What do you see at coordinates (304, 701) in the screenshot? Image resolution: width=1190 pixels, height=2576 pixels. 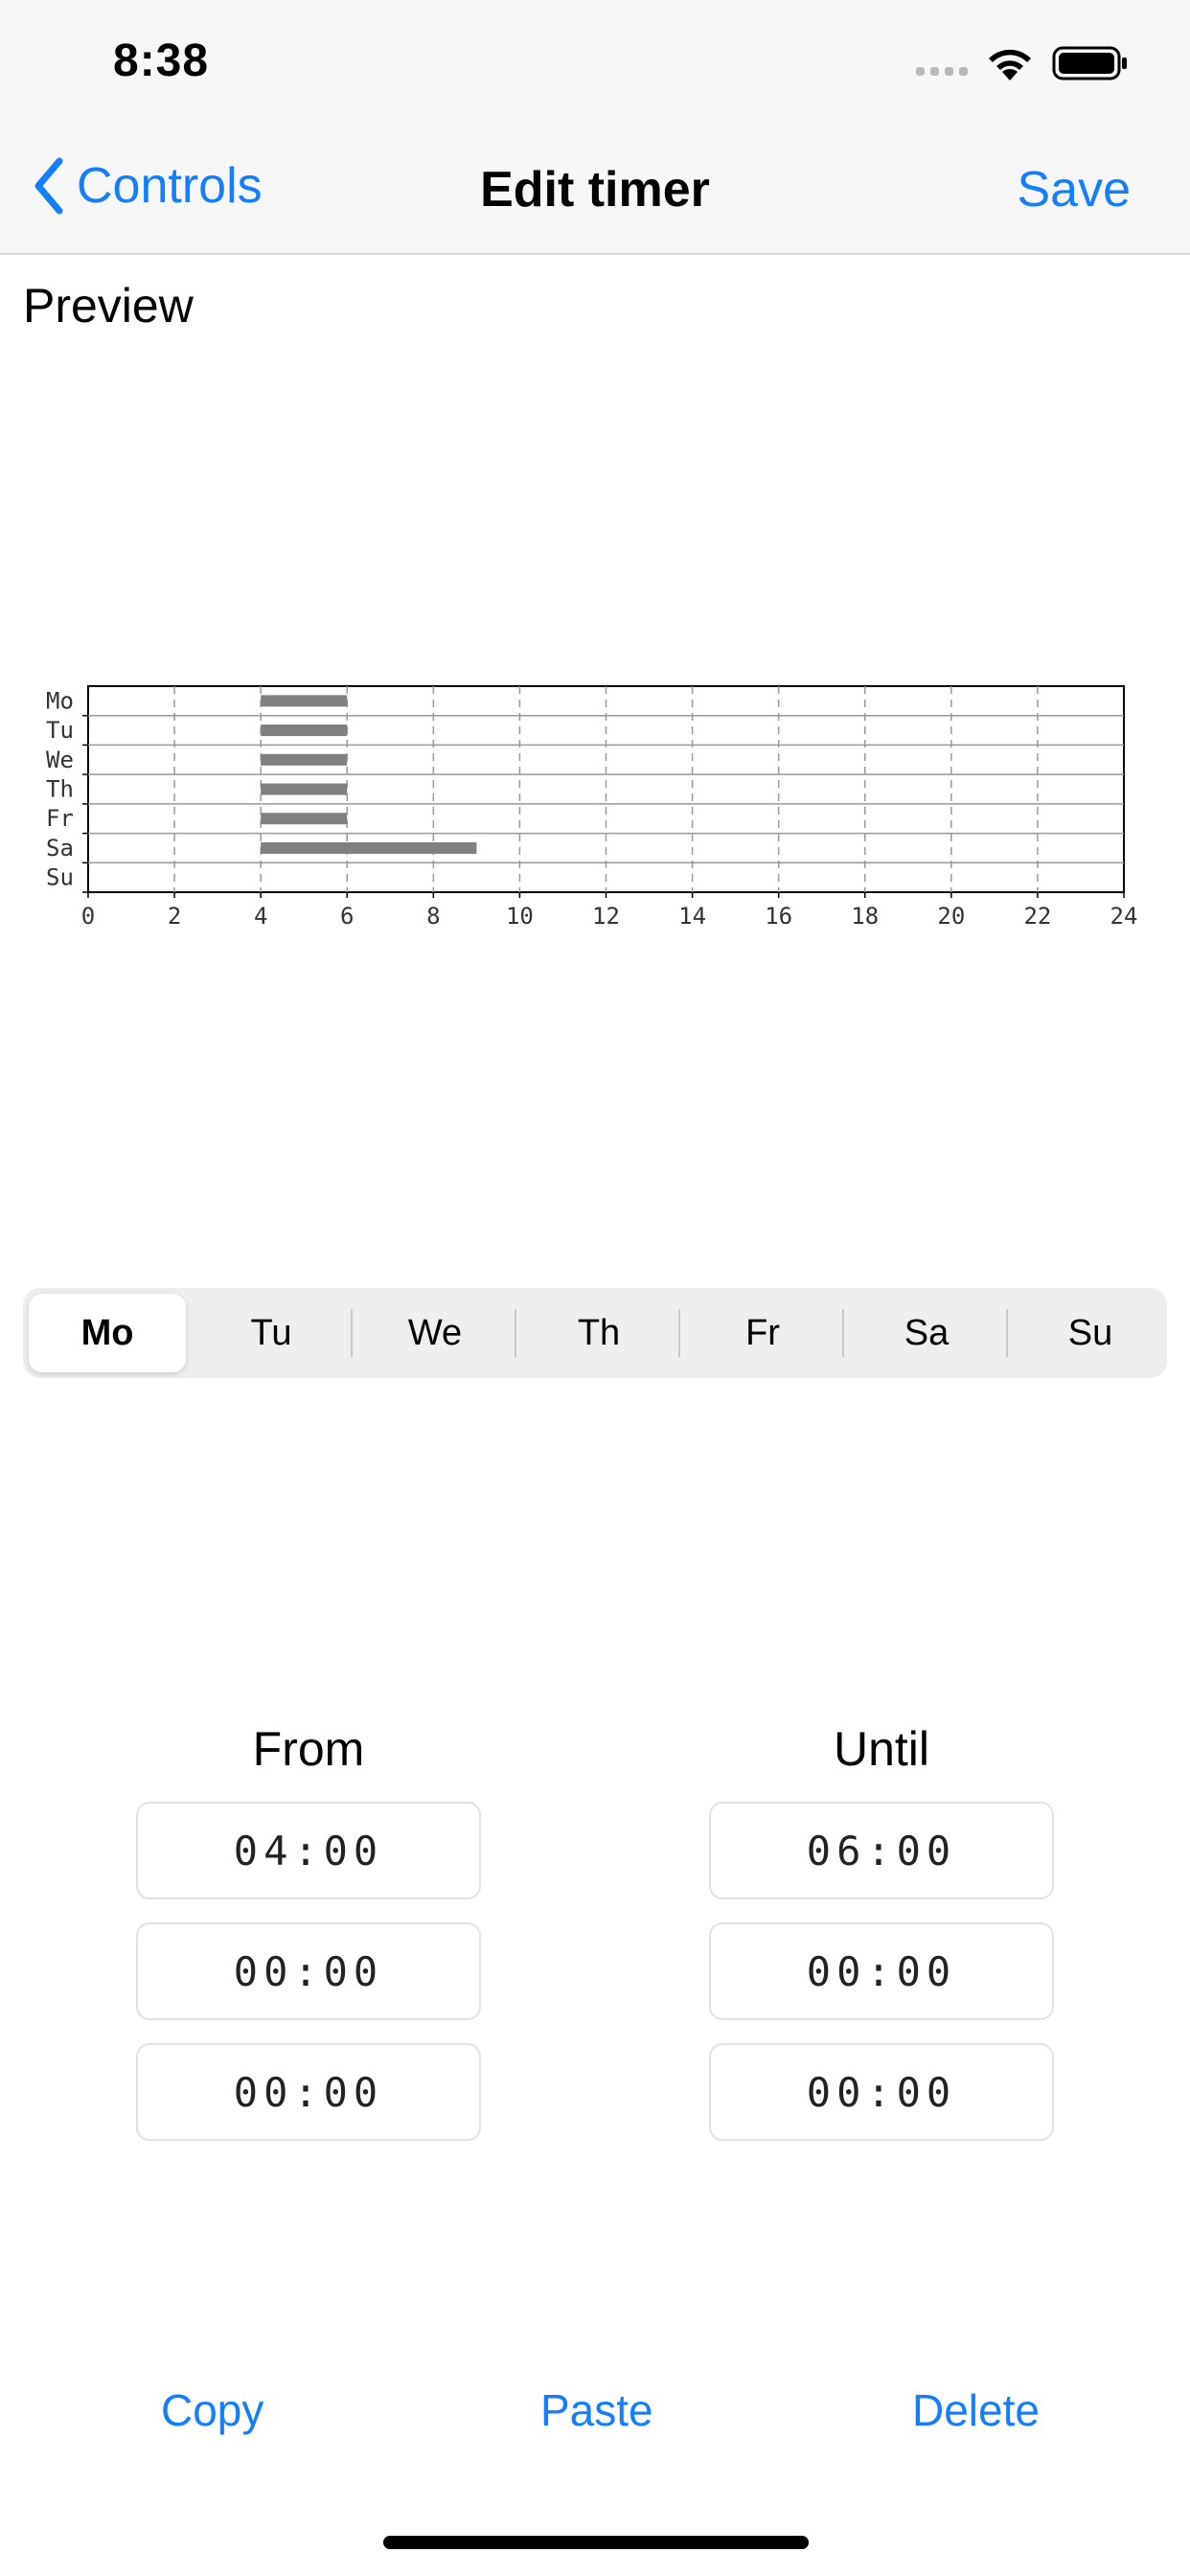 I see `chart-bar-mo` at bounding box center [304, 701].